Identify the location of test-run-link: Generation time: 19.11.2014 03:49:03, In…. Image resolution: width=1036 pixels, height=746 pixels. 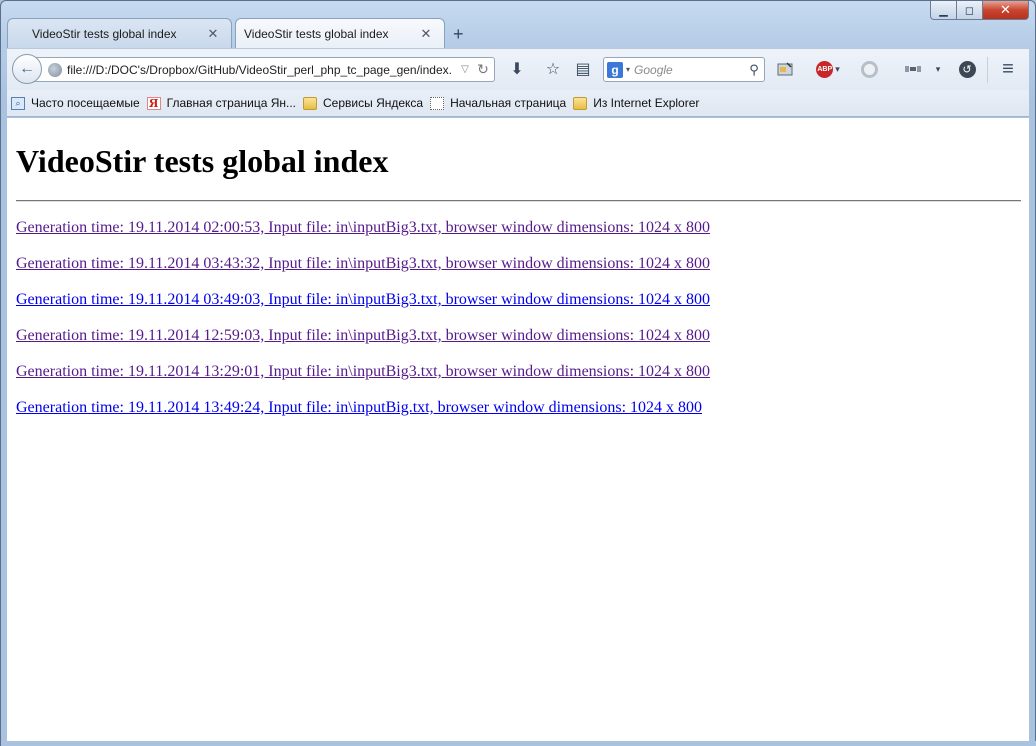
(363, 299).